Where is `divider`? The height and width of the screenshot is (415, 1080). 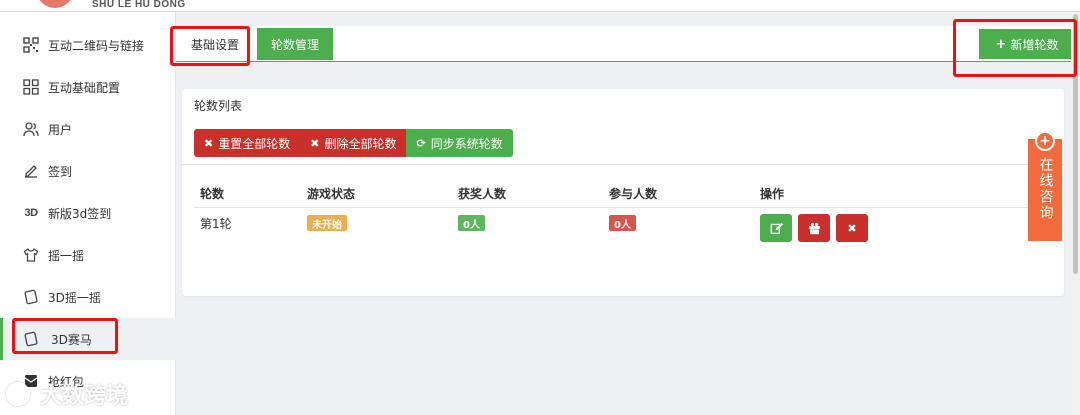
divider is located at coordinates (623, 164).